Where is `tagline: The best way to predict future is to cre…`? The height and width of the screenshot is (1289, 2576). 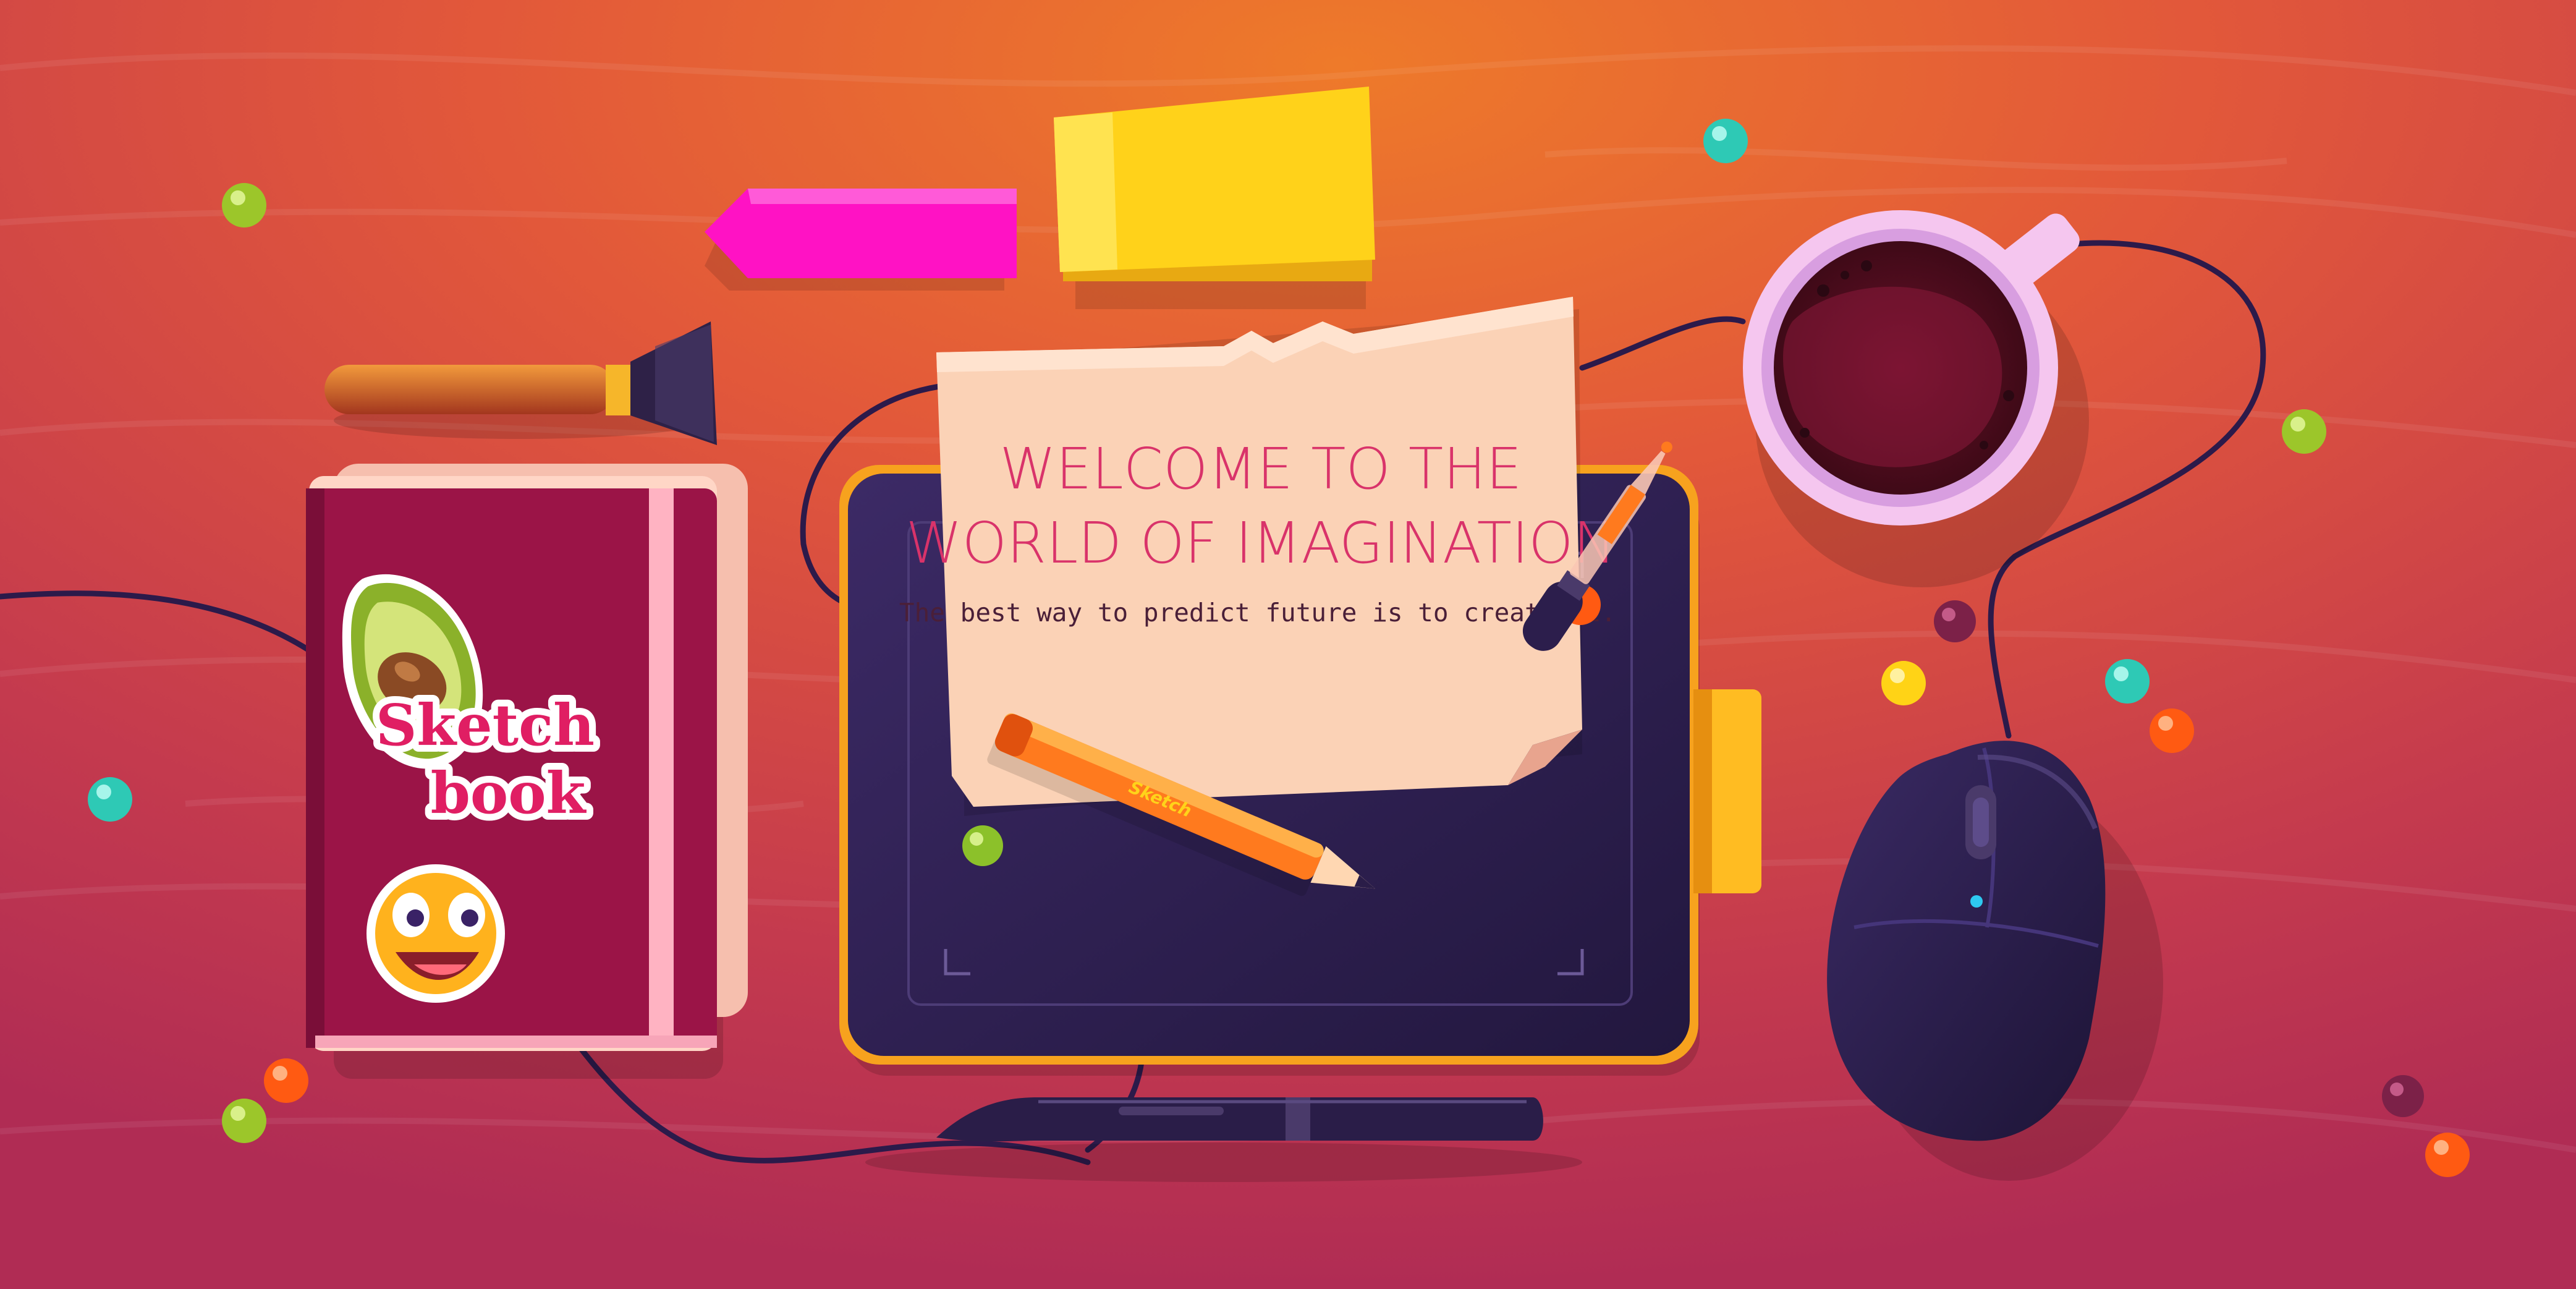 tagline: The best way to predict future is to cre… is located at coordinates (1257, 612).